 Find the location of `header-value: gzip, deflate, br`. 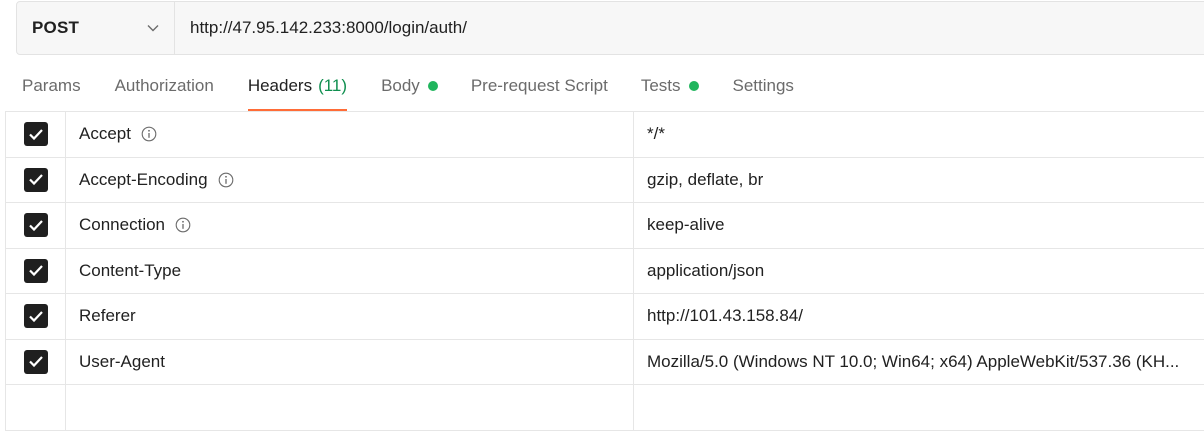

header-value: gzip, deflate, br is located at coordinates (705, 179).